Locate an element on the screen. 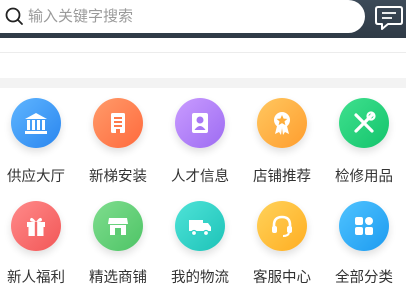  truck-icon is located at coordinates (200, 226).